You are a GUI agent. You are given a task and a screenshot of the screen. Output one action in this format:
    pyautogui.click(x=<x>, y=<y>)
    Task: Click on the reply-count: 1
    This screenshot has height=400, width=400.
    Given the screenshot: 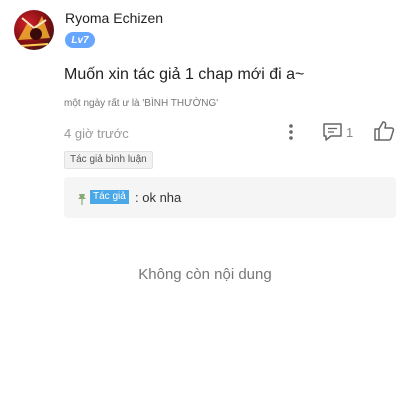 What is the action you would take?
    pyautogui.click(x=350, y=132)
    